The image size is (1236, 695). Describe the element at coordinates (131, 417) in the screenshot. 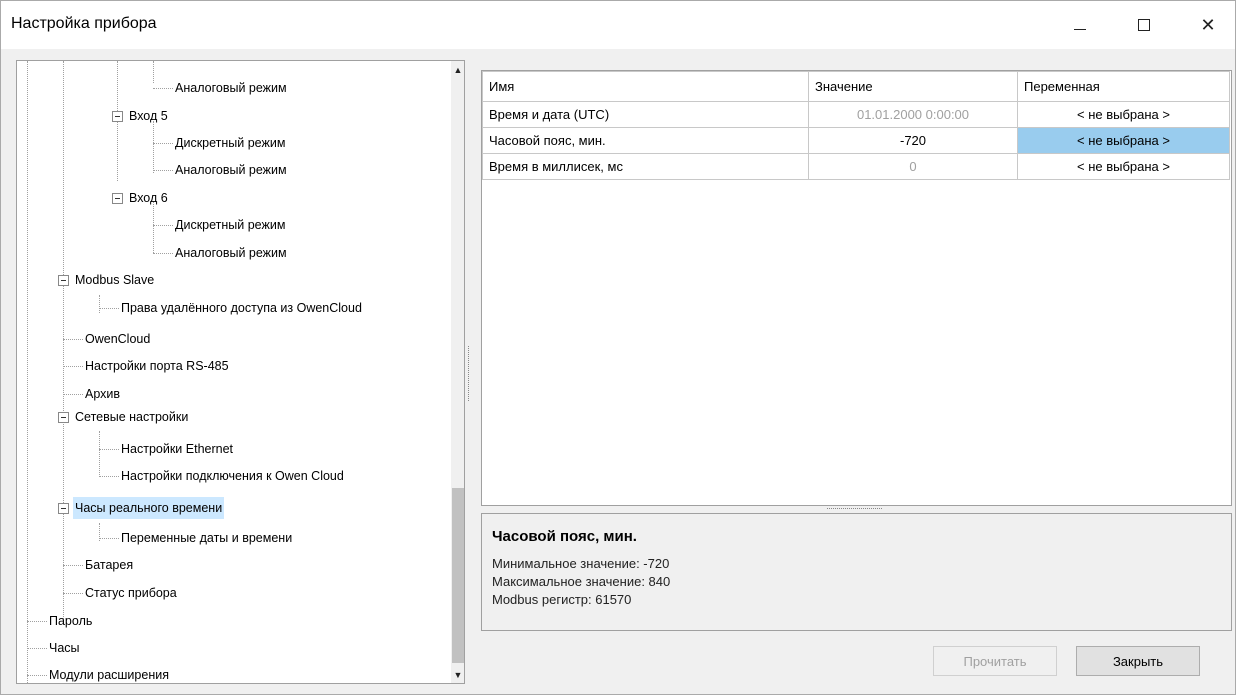

I see `tree-item-network-settings: Сетевые настройки` at that location.